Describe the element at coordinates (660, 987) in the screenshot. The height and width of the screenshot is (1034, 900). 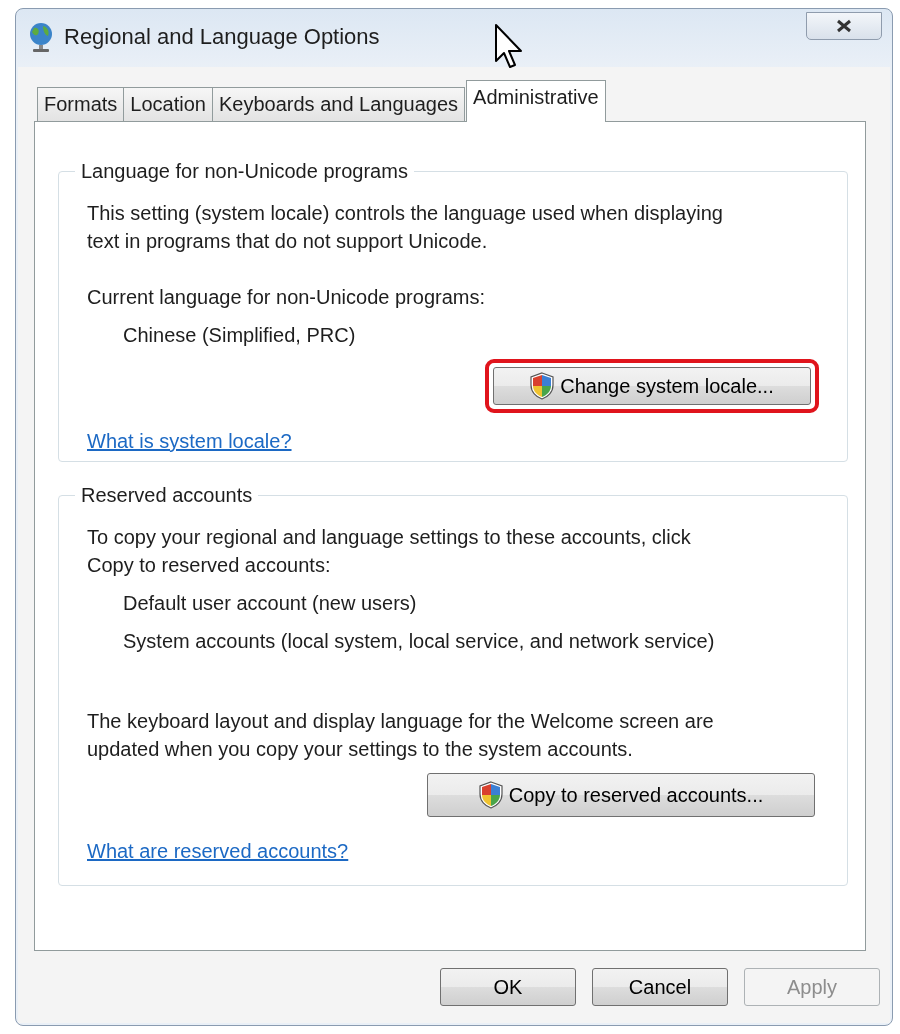
I see `dialog-button: Cancel` at that location.